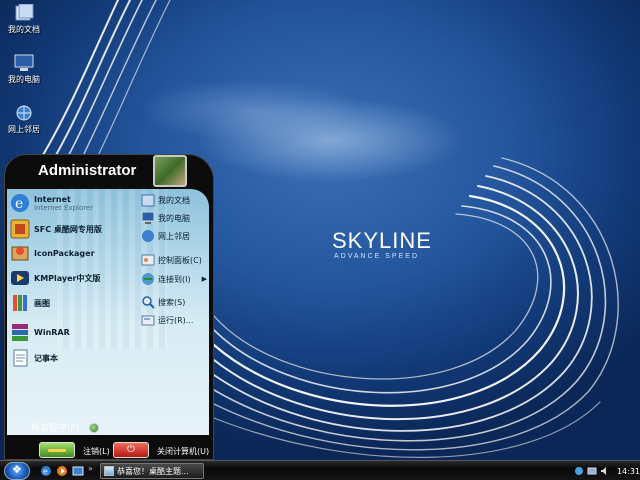  What do you see at coordinates (57, 450) in the screenshot?
I see `logoff-key-icon` at bounding box center [57, 450].